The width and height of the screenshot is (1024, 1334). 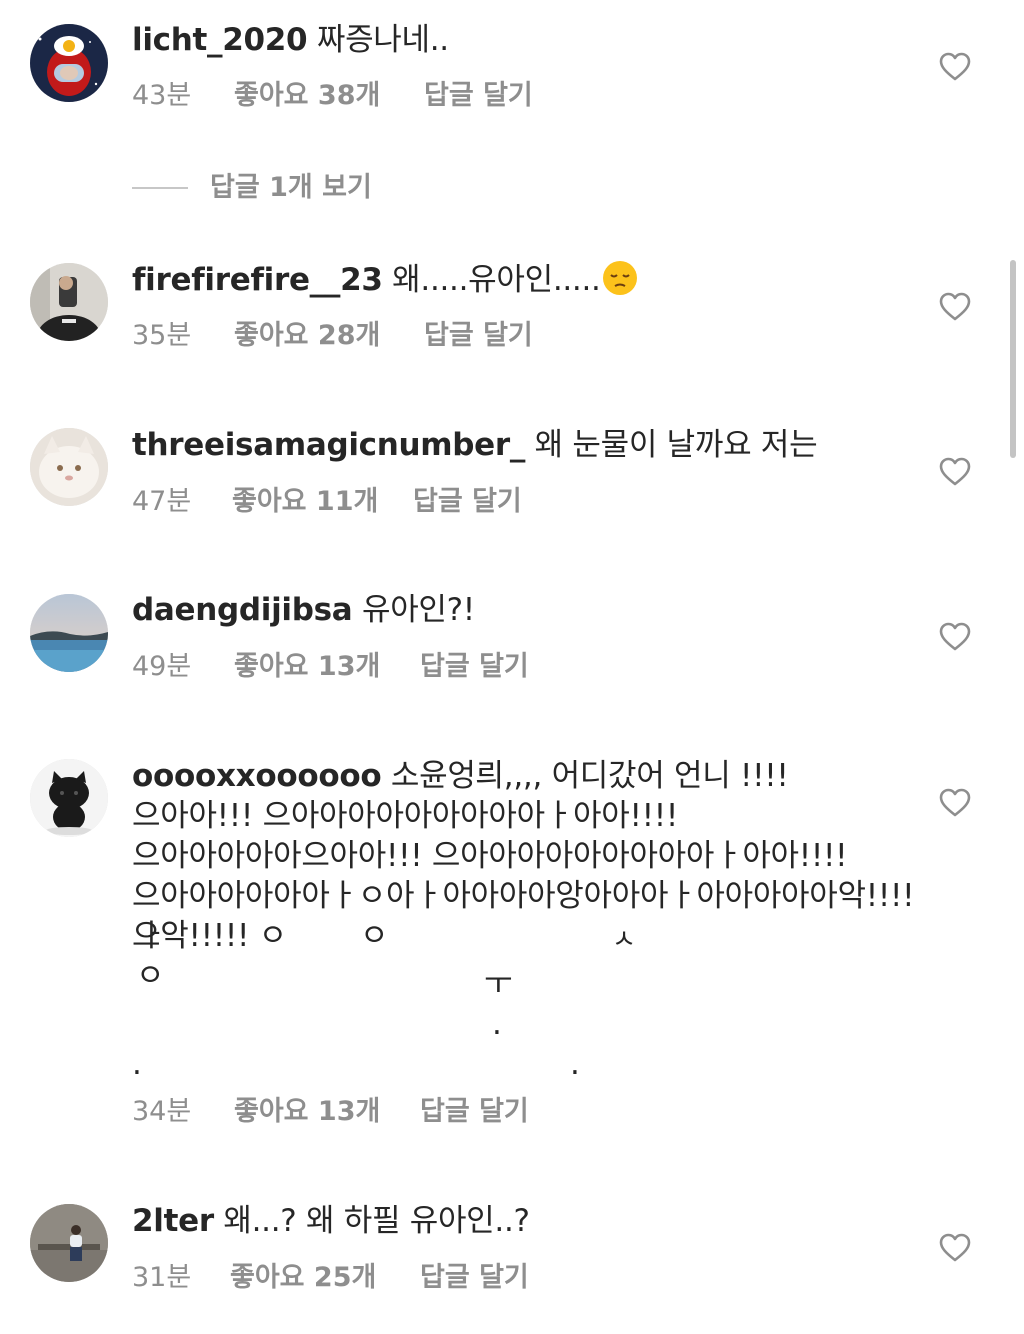 I want to click on comment-body: 유아인?!, so click(x=413, y=610).